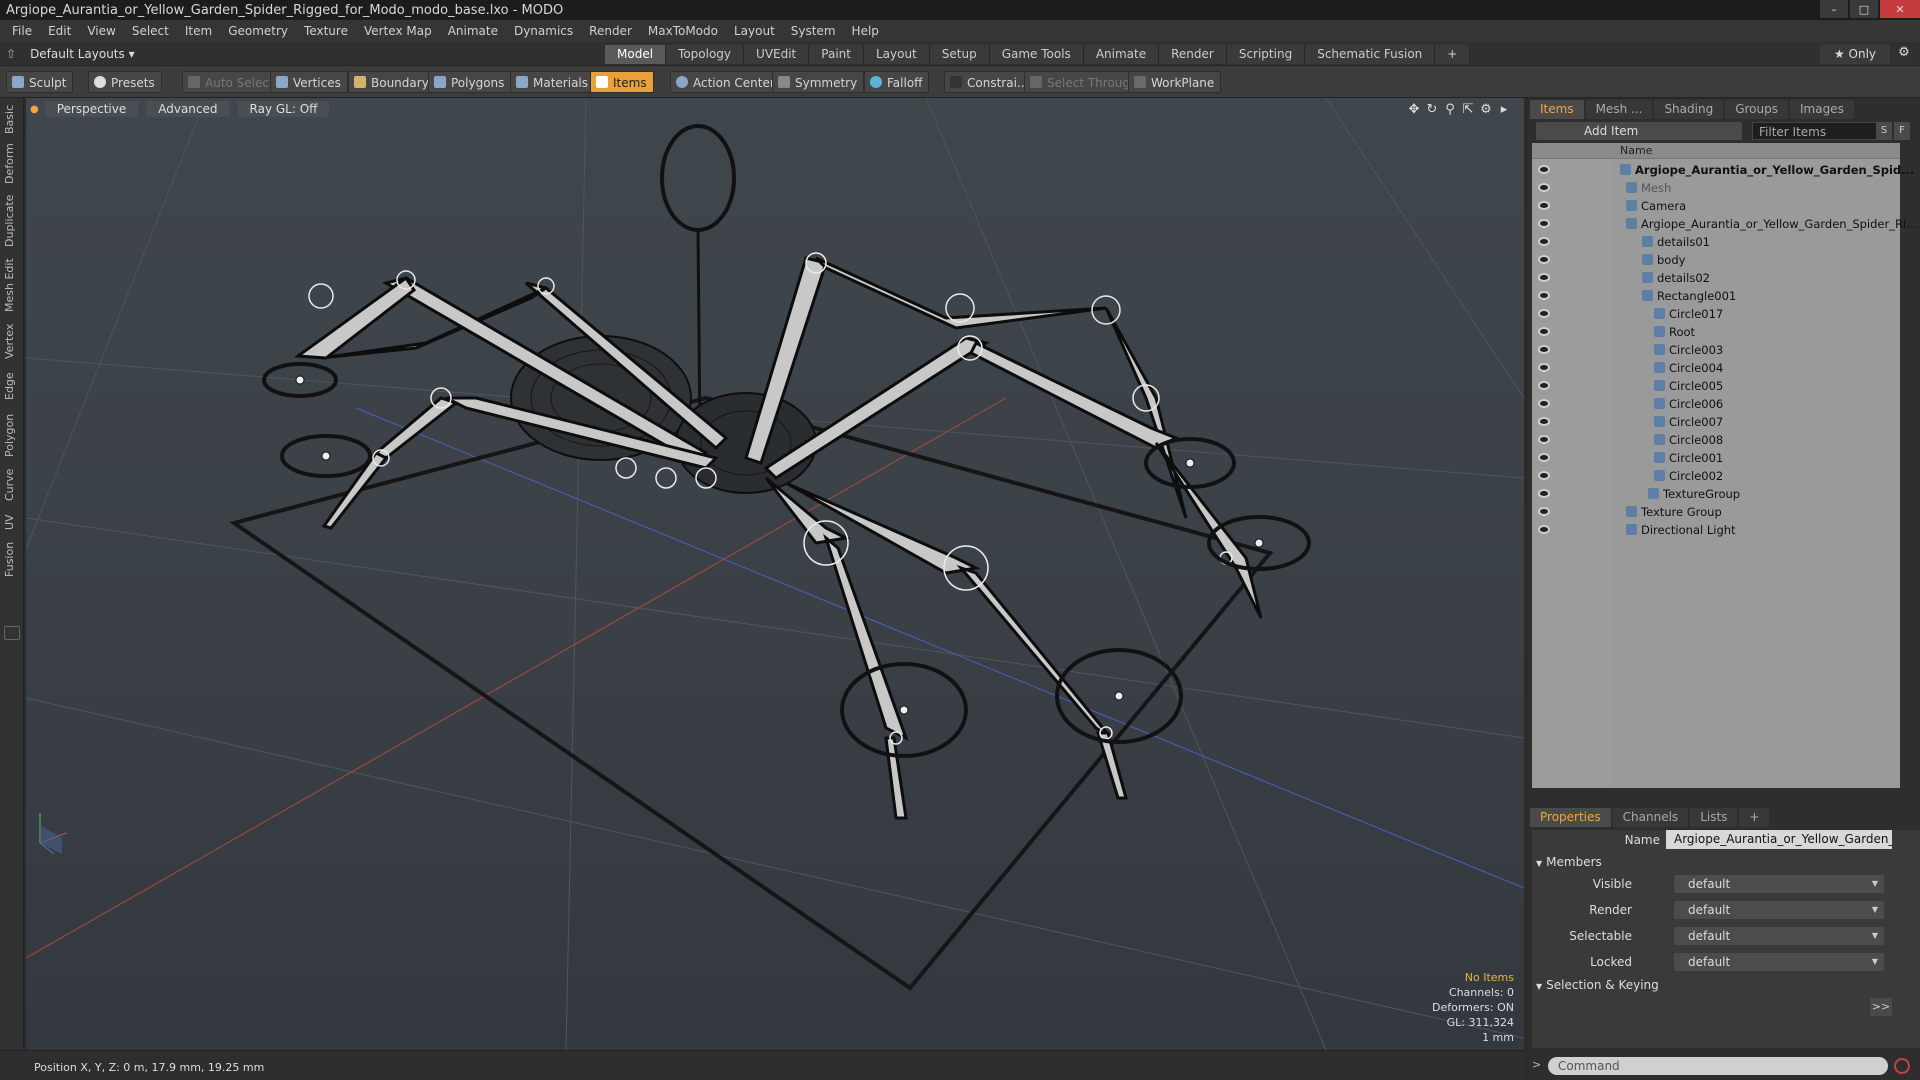 The image size is (1920, 1080). I want to click on selectable-dropdown: default, so click(1779, 936).